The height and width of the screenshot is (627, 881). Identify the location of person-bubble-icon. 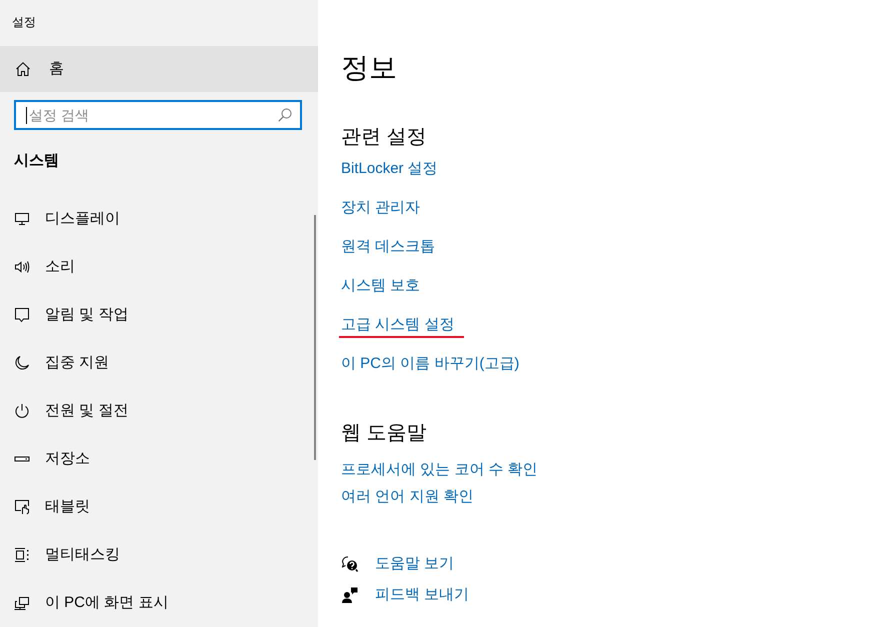
(350, 595).